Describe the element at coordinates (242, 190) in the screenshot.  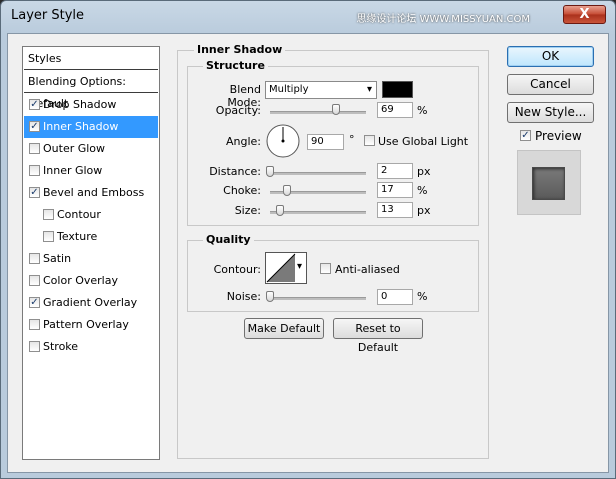
I see `choke-label: Choke:` at that location.